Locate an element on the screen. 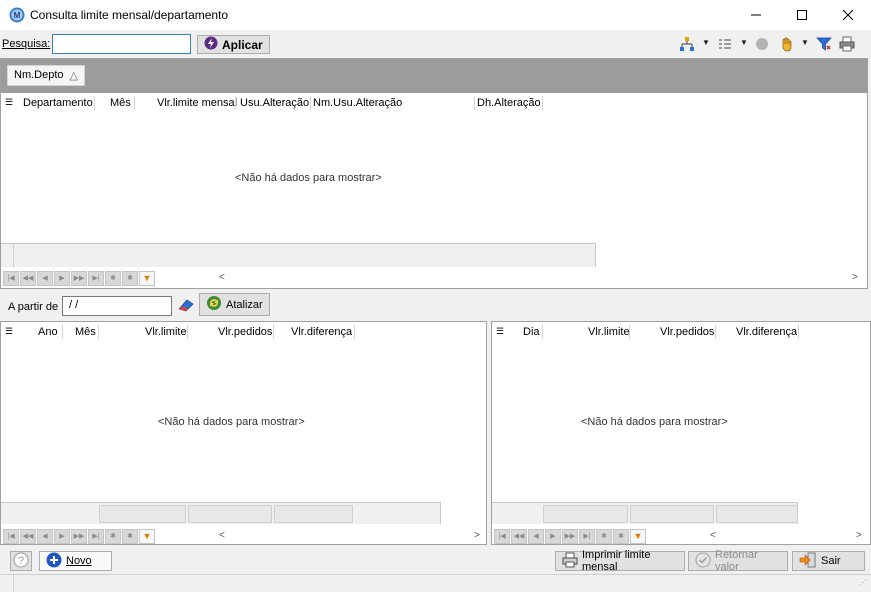 The image size is (871, 592). month-column-chooser-icon: ☰ is located at coordinates (9, 331).